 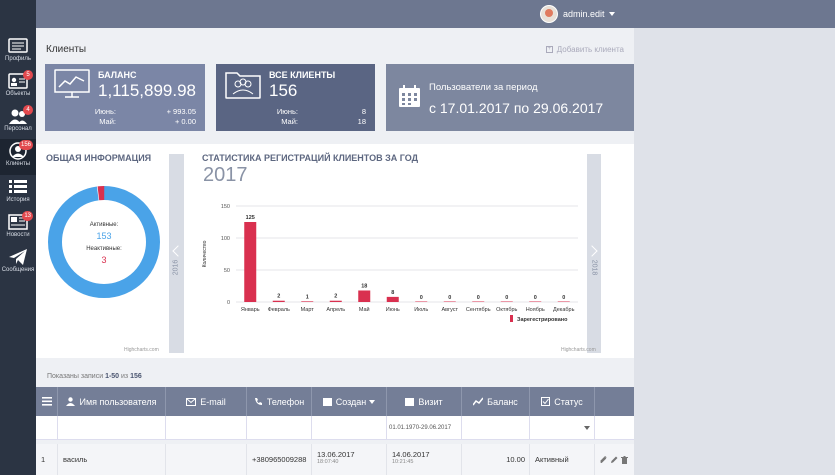 What do you see at coordinates (47, 459) in the screenshot?
I see `row-number: 1` at bounding box center [47, 459].